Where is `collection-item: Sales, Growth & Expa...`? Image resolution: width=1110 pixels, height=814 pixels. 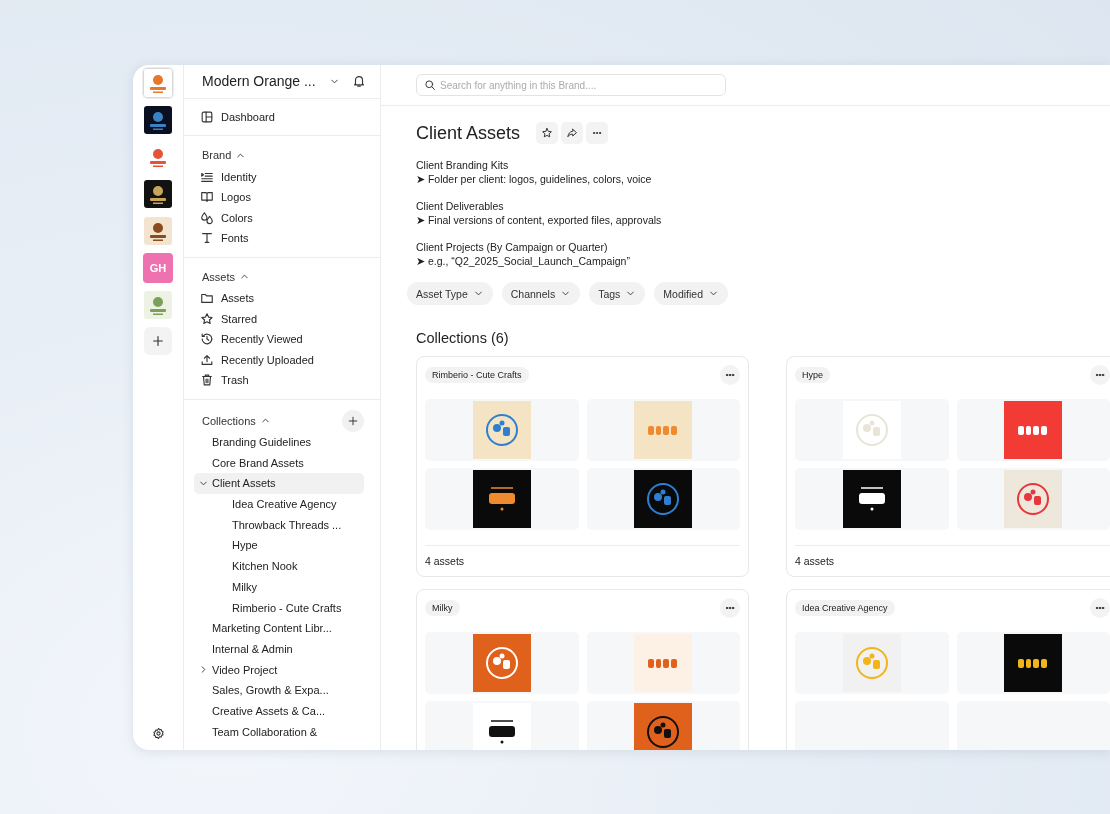 collection-item: Sales, Growth & Expa... is located at coordinates (279, 690).